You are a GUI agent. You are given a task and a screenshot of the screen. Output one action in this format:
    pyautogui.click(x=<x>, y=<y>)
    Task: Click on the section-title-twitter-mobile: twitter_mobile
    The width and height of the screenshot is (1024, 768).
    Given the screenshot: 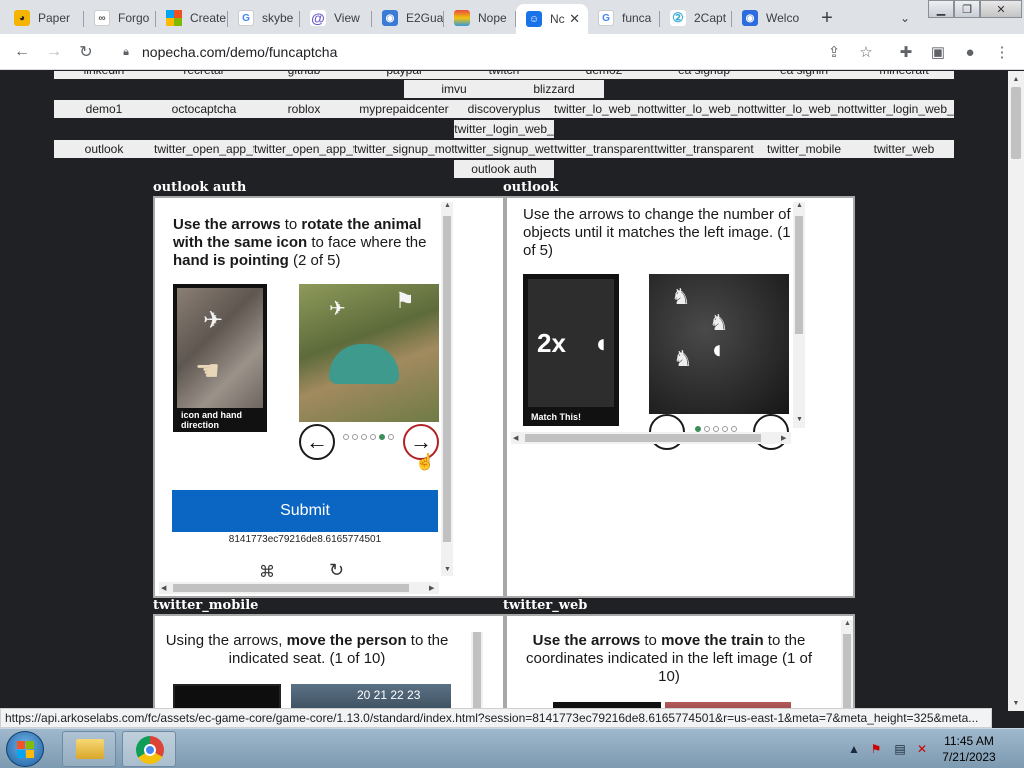 What is the action you would take?
    pyautogui.click(x=206, y=605)
    